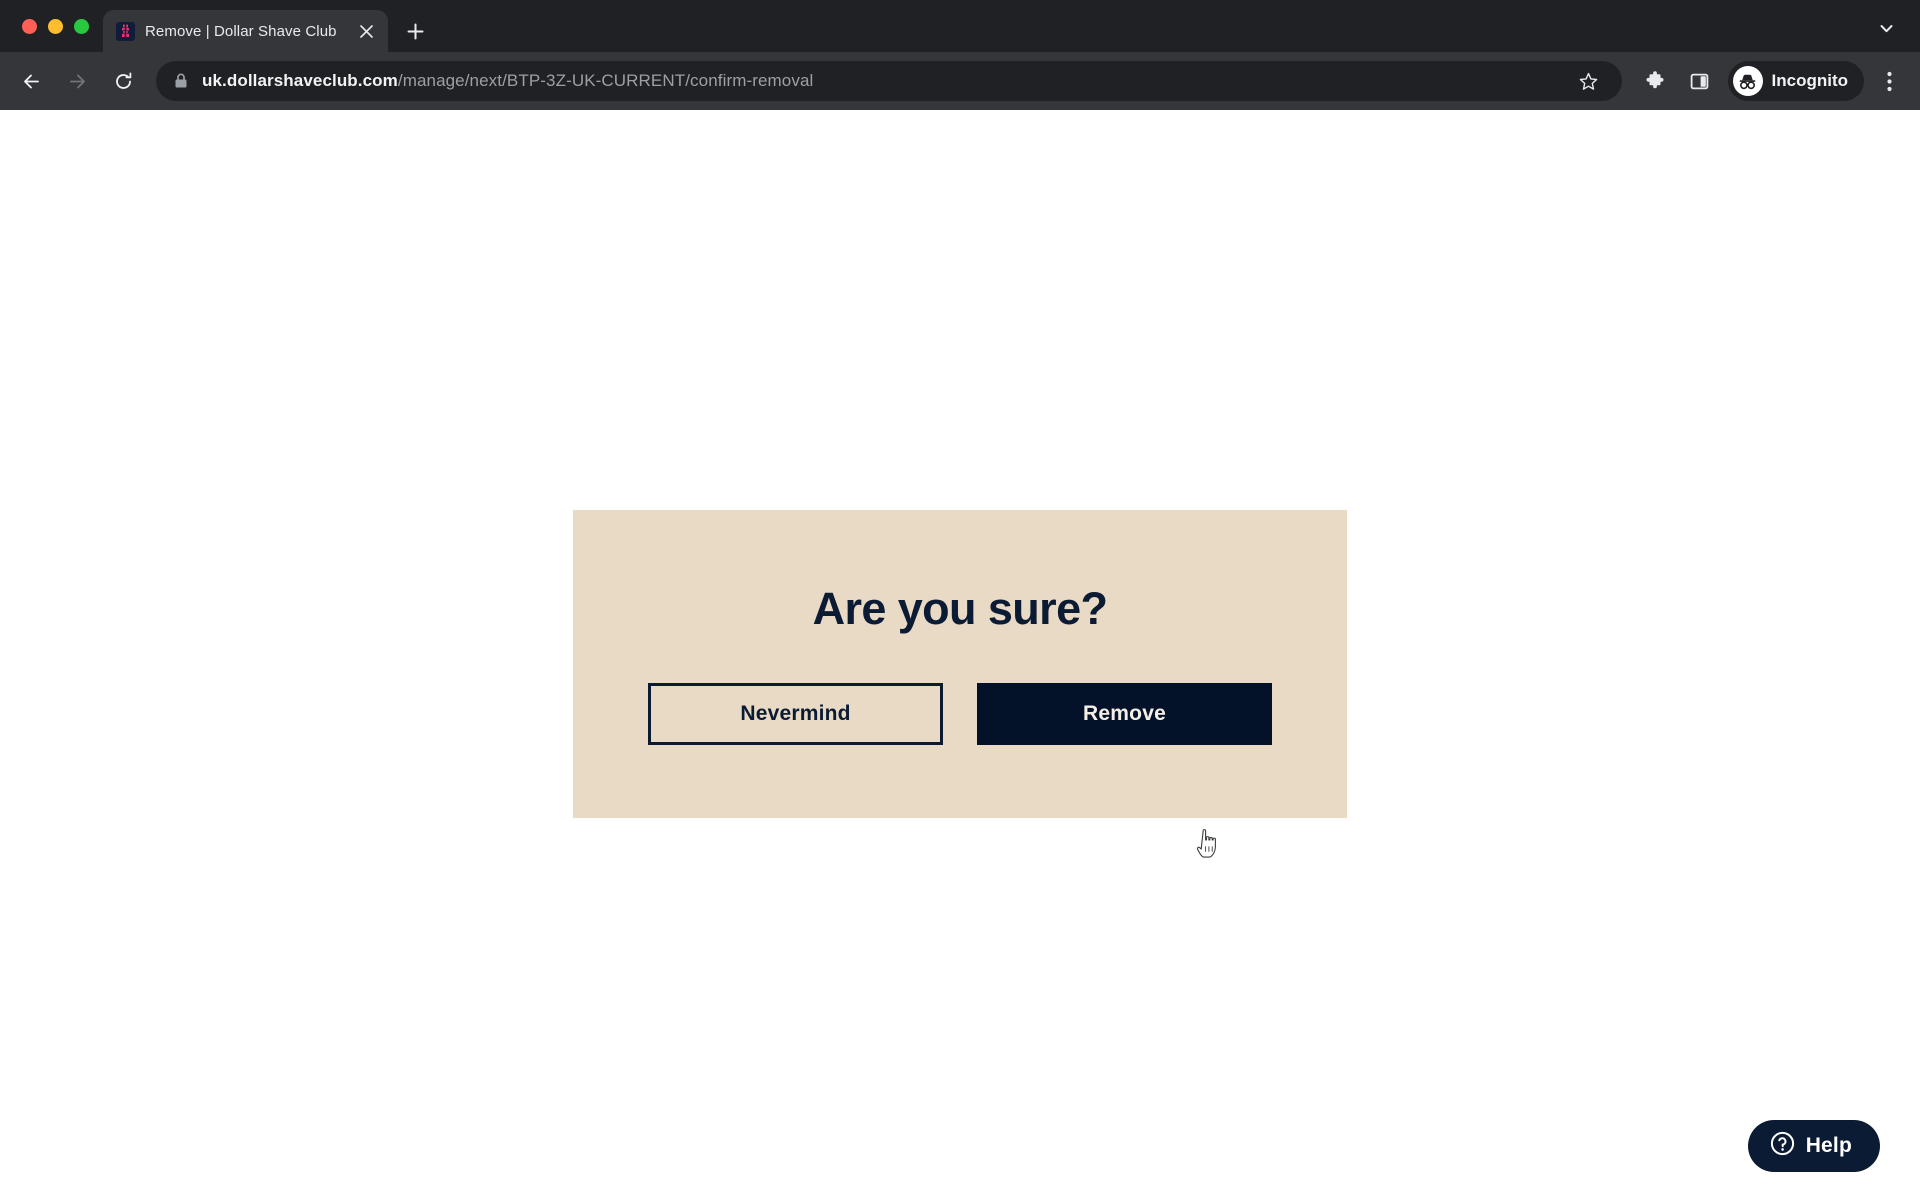 The width and height of the screenshot is (1920, 1200). Describe the element at coordinates (123, 81) in the screenshot. I see `reload-button` at that location.